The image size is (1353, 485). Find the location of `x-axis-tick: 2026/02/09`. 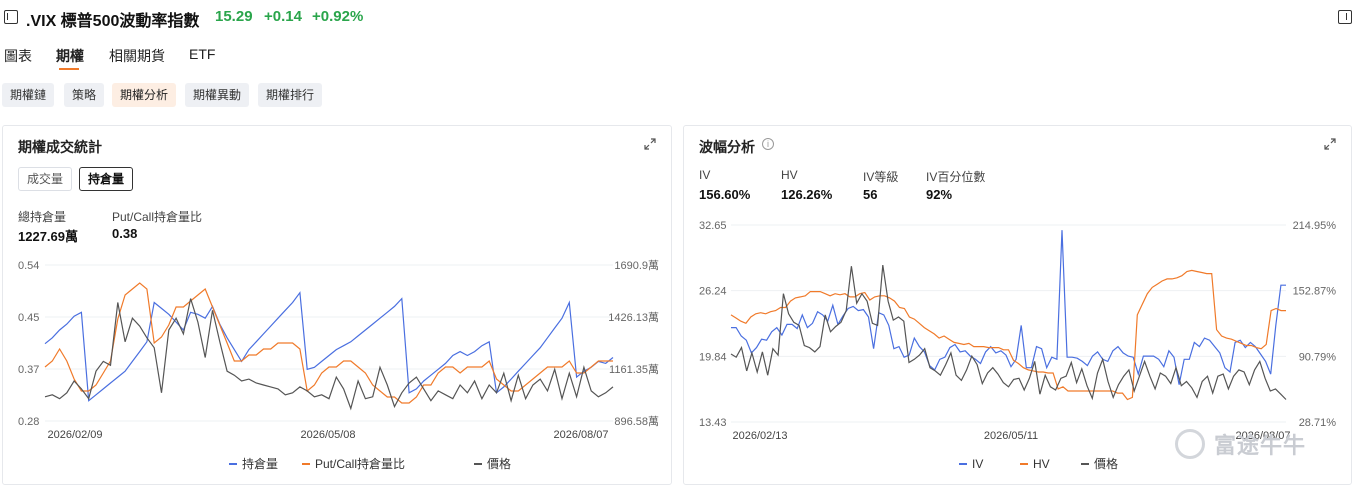

x-axis-tick: 2026/02/09 is located at coordinates (74, 435).